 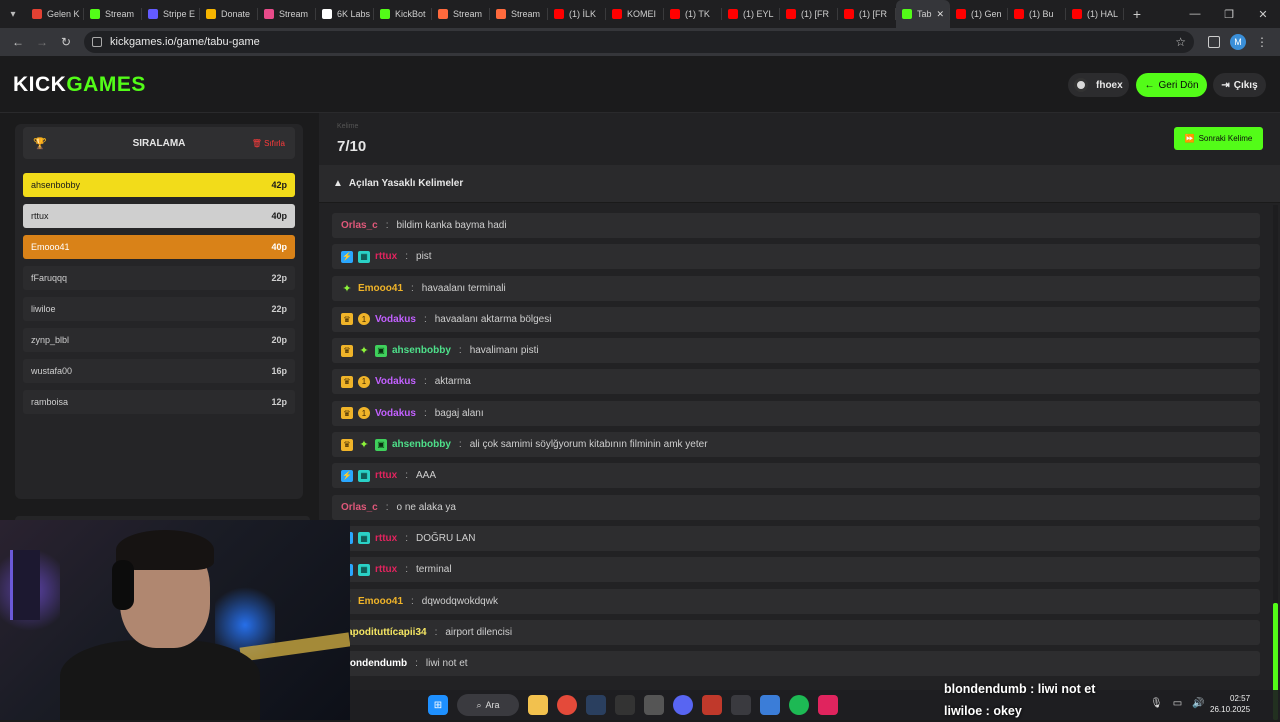 I want to click on close-window-icon: ✕, so click(x=1263, y=14).